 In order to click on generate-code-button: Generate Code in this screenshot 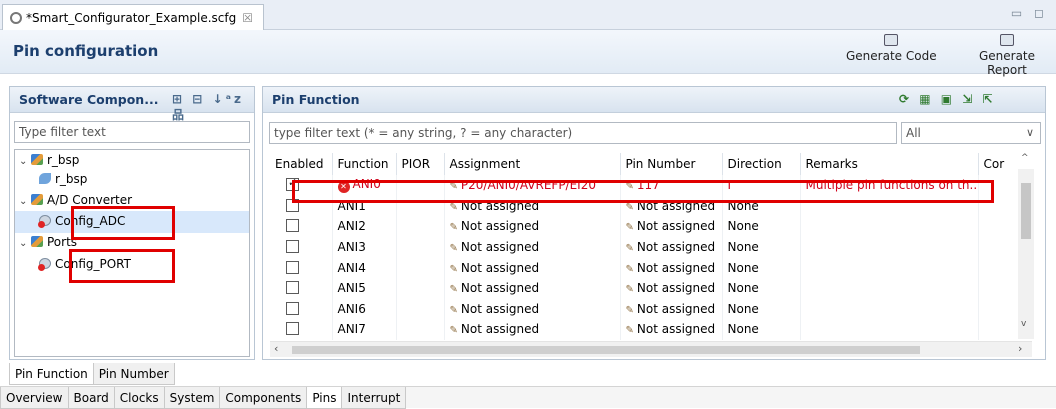, I will do `click(891, 48)`.